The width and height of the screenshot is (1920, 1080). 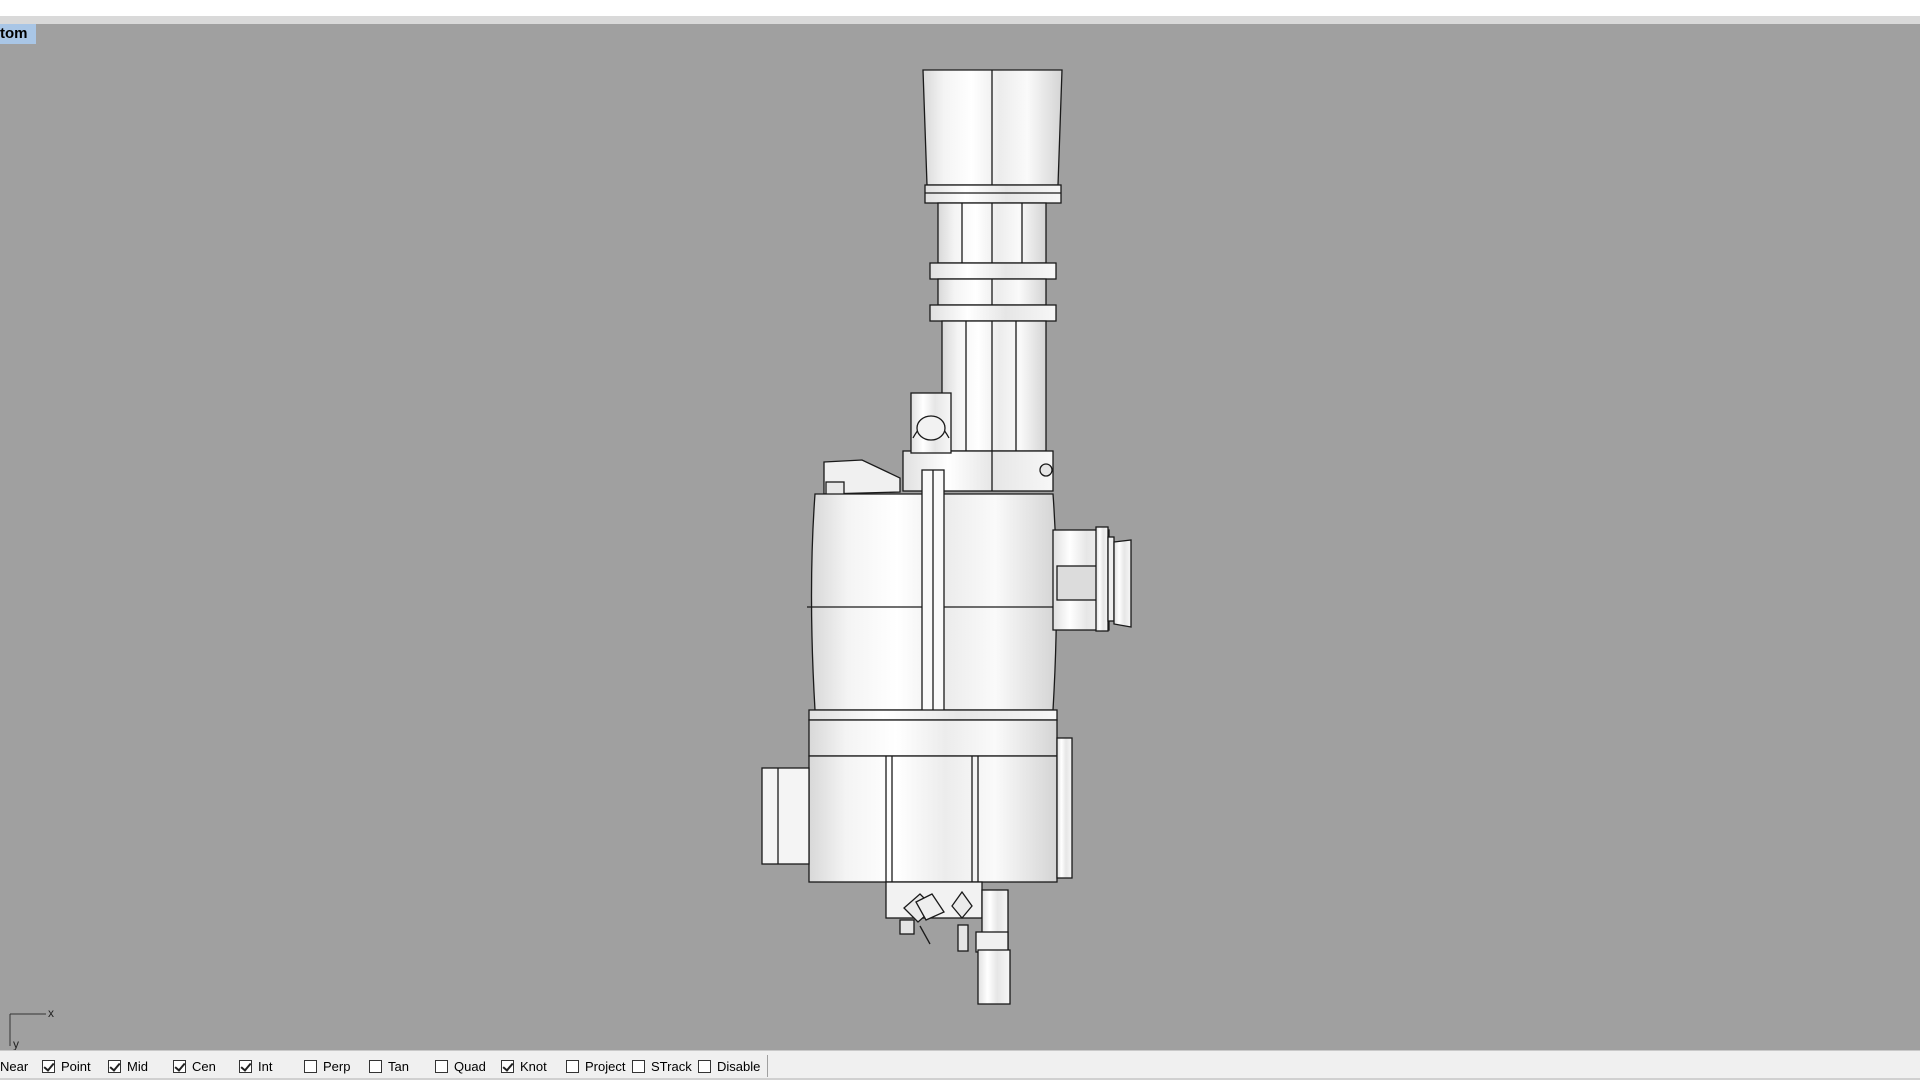 I want to click on osnap-project-checkbox, so click(x=572, y=1066).